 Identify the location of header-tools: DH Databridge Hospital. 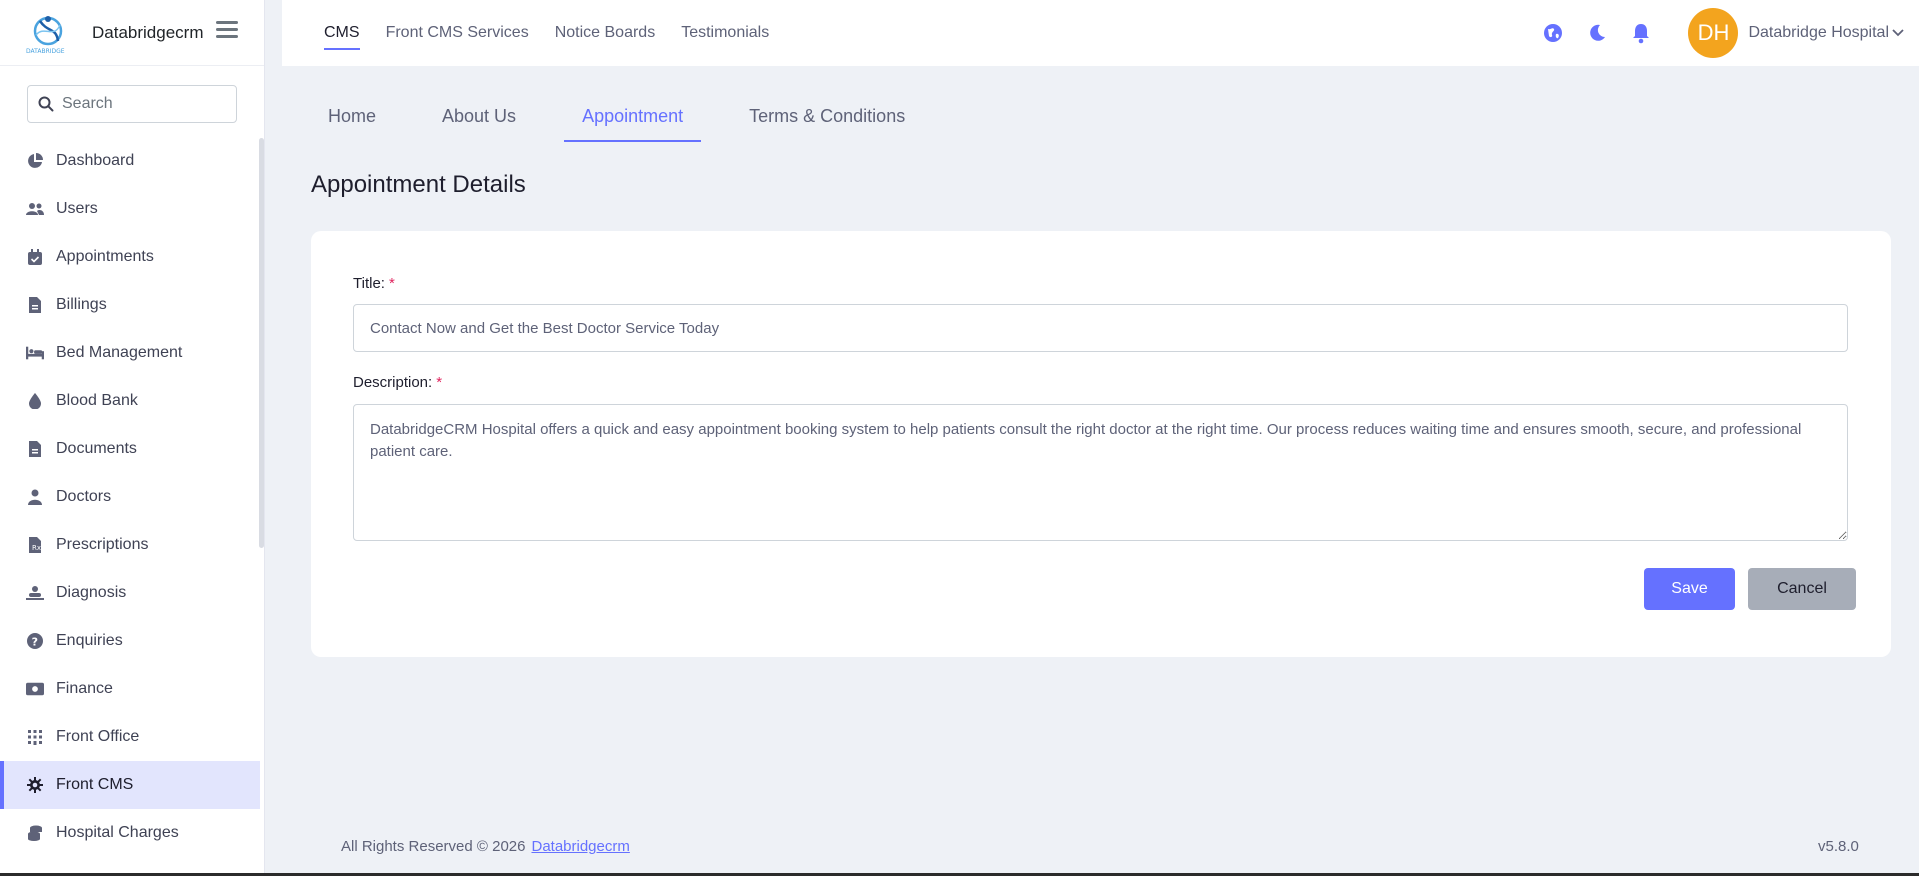
(1730, 33).